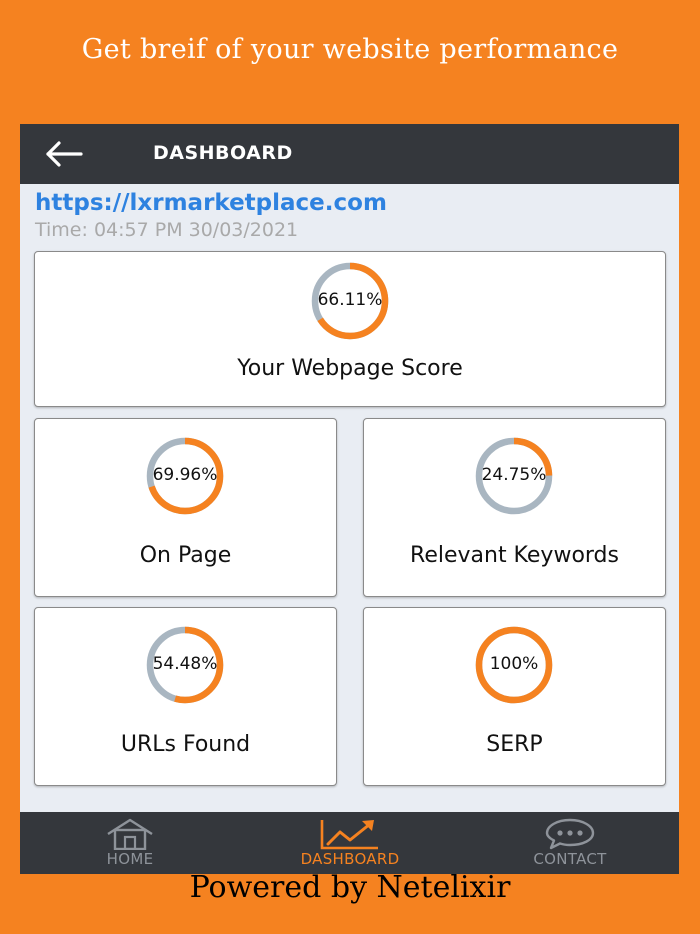  Describe the element at coordinates (130, 834) in the screenshot. I see `home-icon` at that location.